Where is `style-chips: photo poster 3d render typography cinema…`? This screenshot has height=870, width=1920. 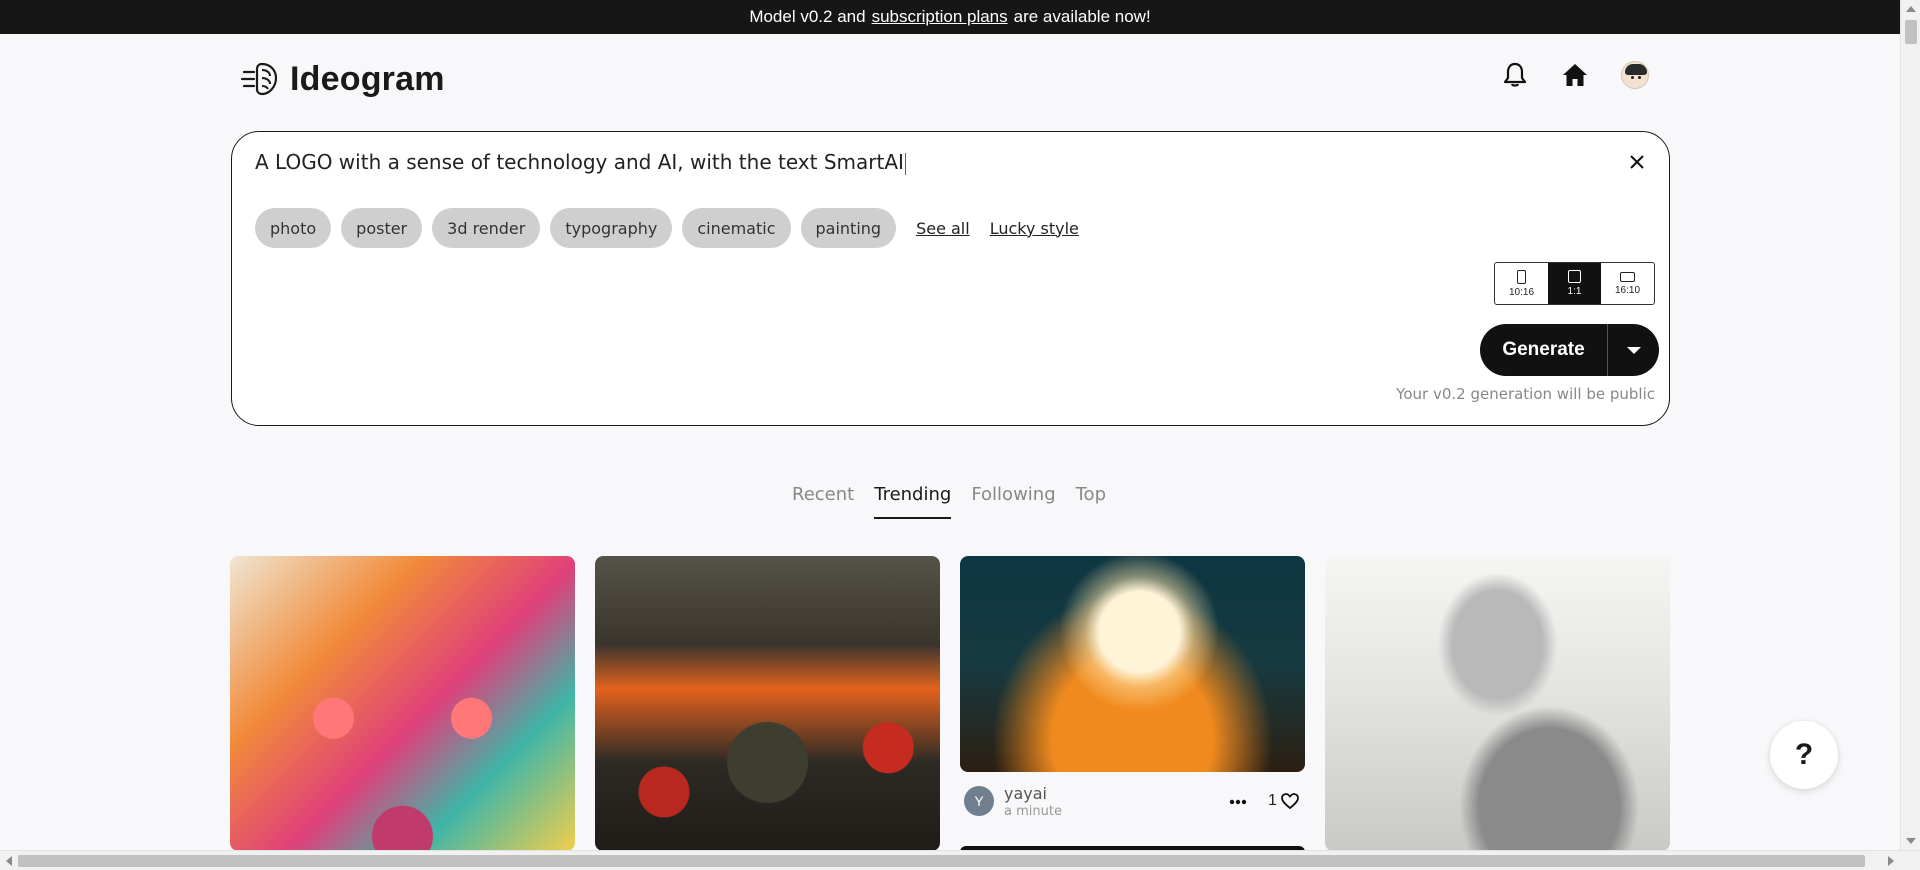 style-chips: photo poster 3d render typography cinema… is located at coordinates (667, 228).